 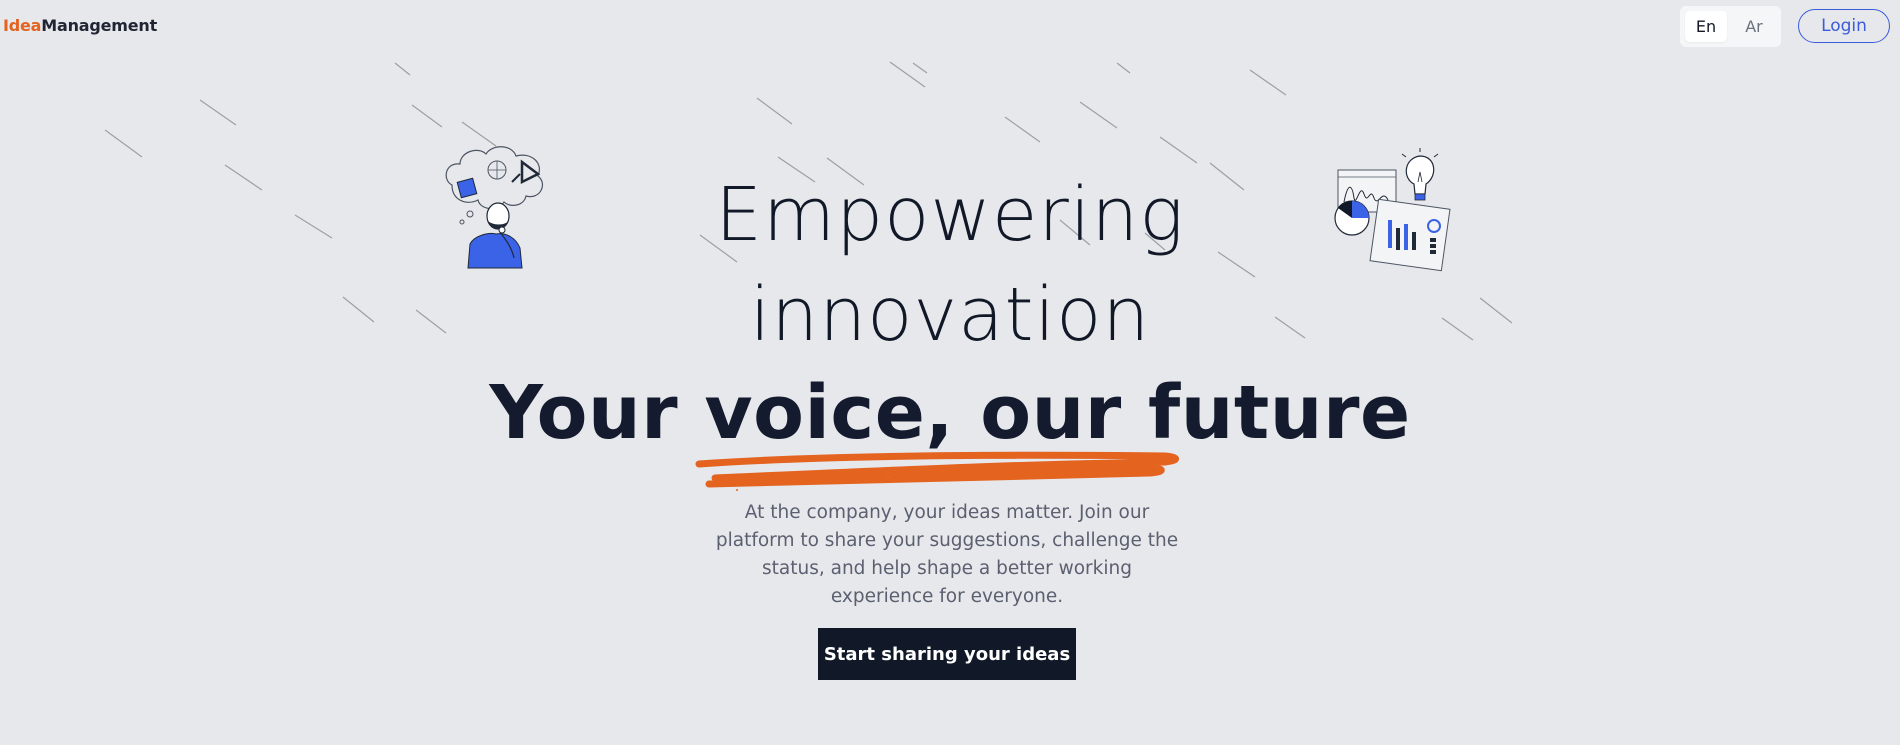 What do you see at coordinates (950, 315) in the screenshot?
I see `hero-heading-line2: innovation` at bounding box center [950, 315].